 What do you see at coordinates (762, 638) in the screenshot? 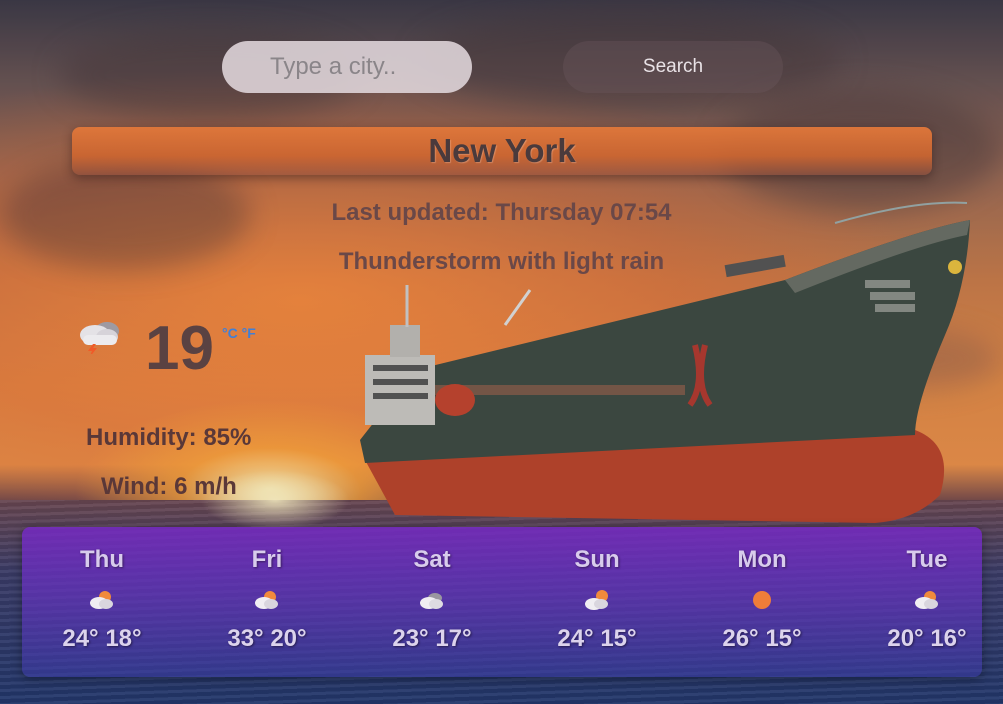
I see `forecast-temps: 26° 15°` at bounding box center [762, 638].